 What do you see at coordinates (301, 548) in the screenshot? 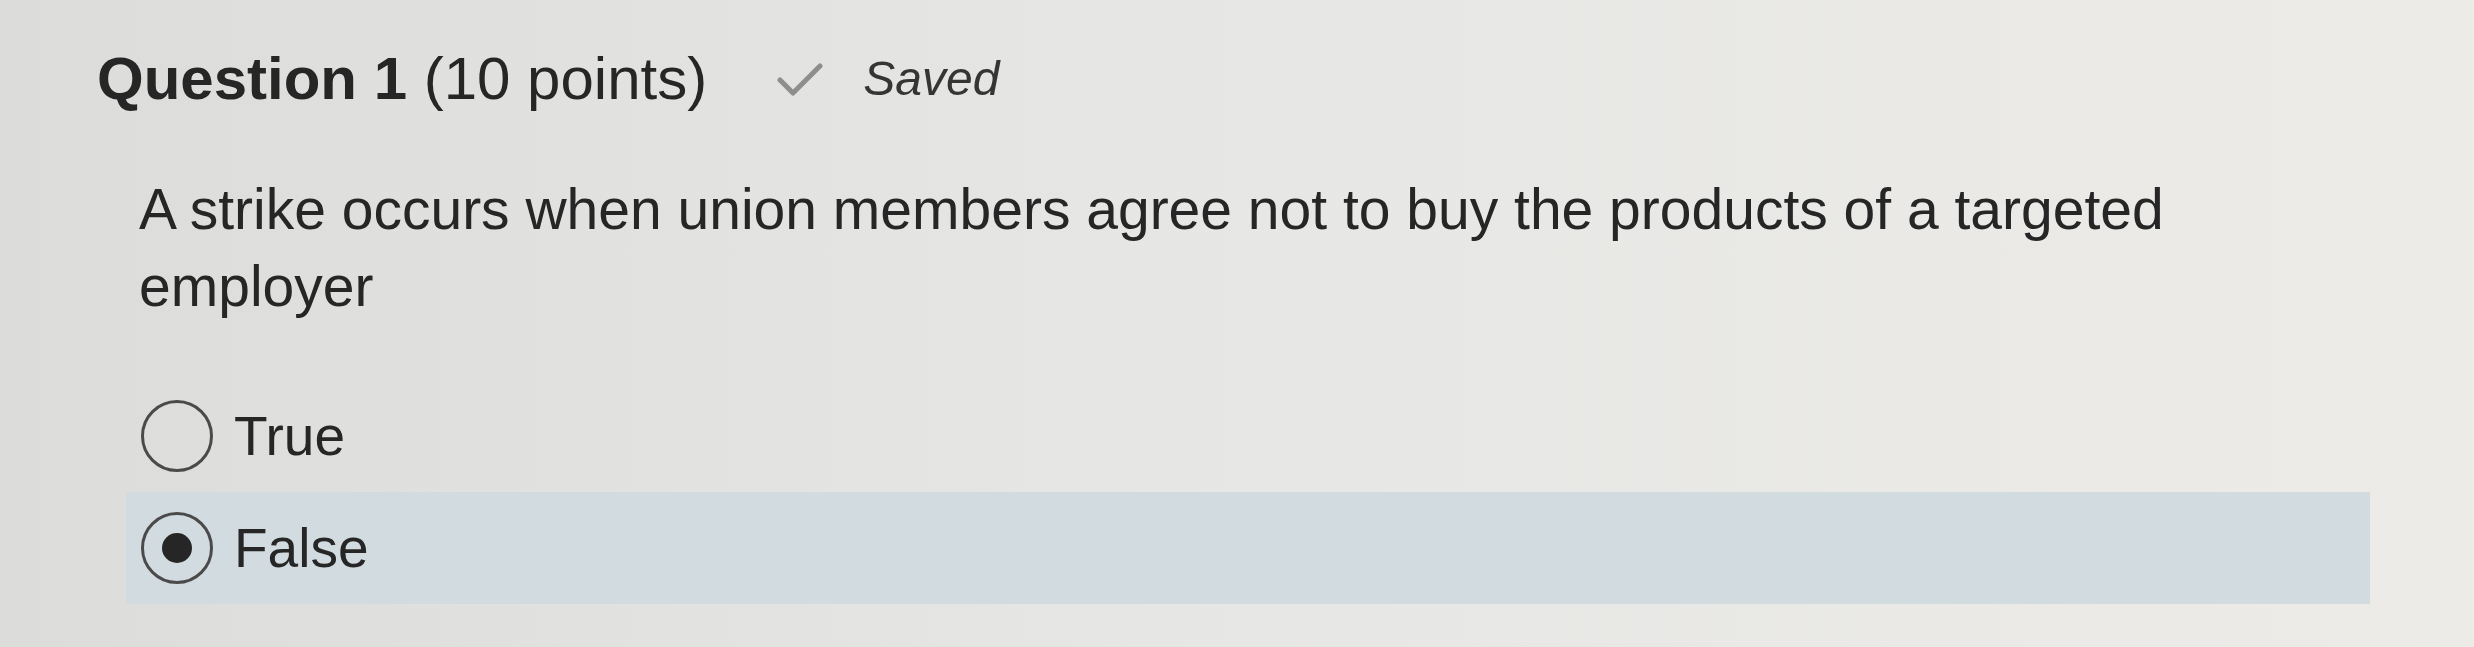
I see `option-label: False` at bounding box center [301, 548].